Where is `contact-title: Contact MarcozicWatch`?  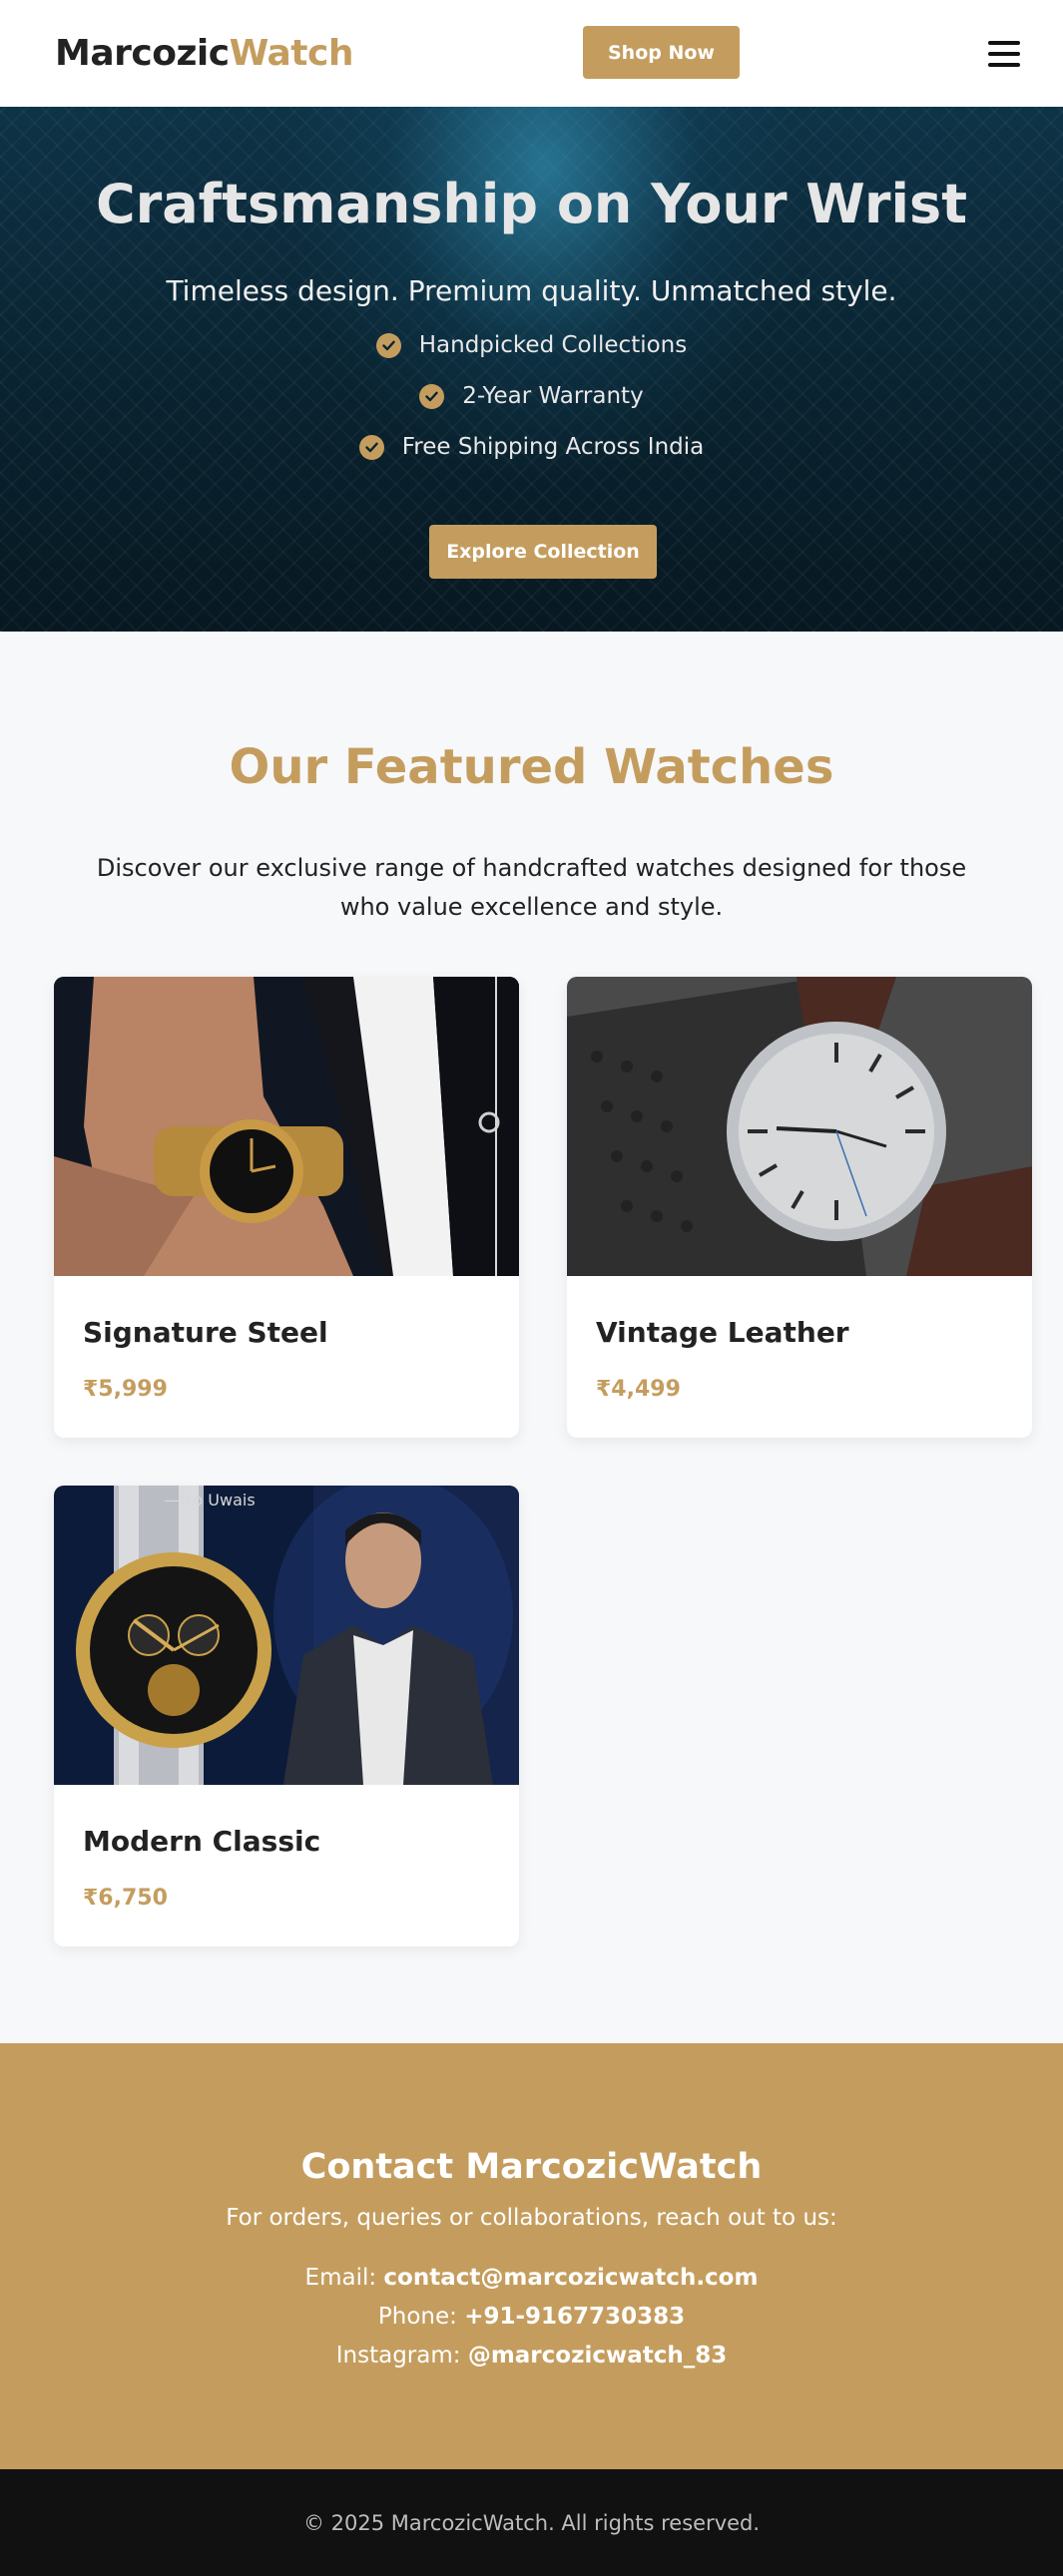 contact-title: Contact MarcozicWatch is located at coordinates (531, 2167).